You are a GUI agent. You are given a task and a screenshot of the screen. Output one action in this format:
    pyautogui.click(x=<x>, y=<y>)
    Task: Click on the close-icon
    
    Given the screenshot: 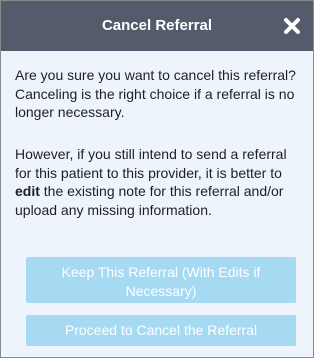 What is the action you would take?
    pyautogui.click(x=292, y=26)
    